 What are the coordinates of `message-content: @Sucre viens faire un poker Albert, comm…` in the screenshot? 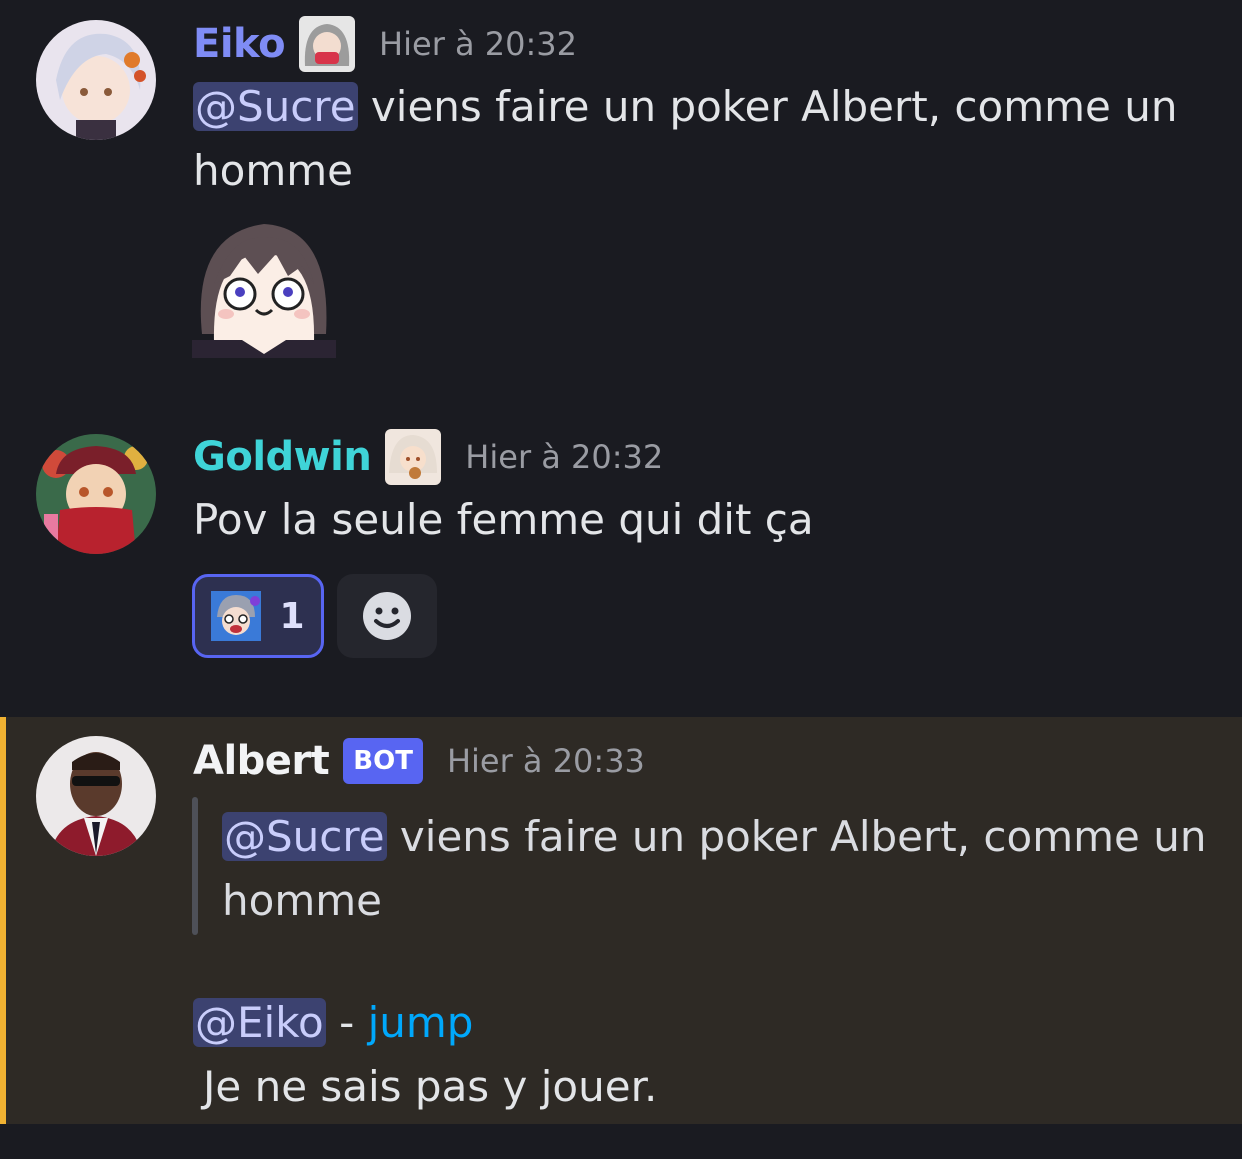 It's located at (703, 139).